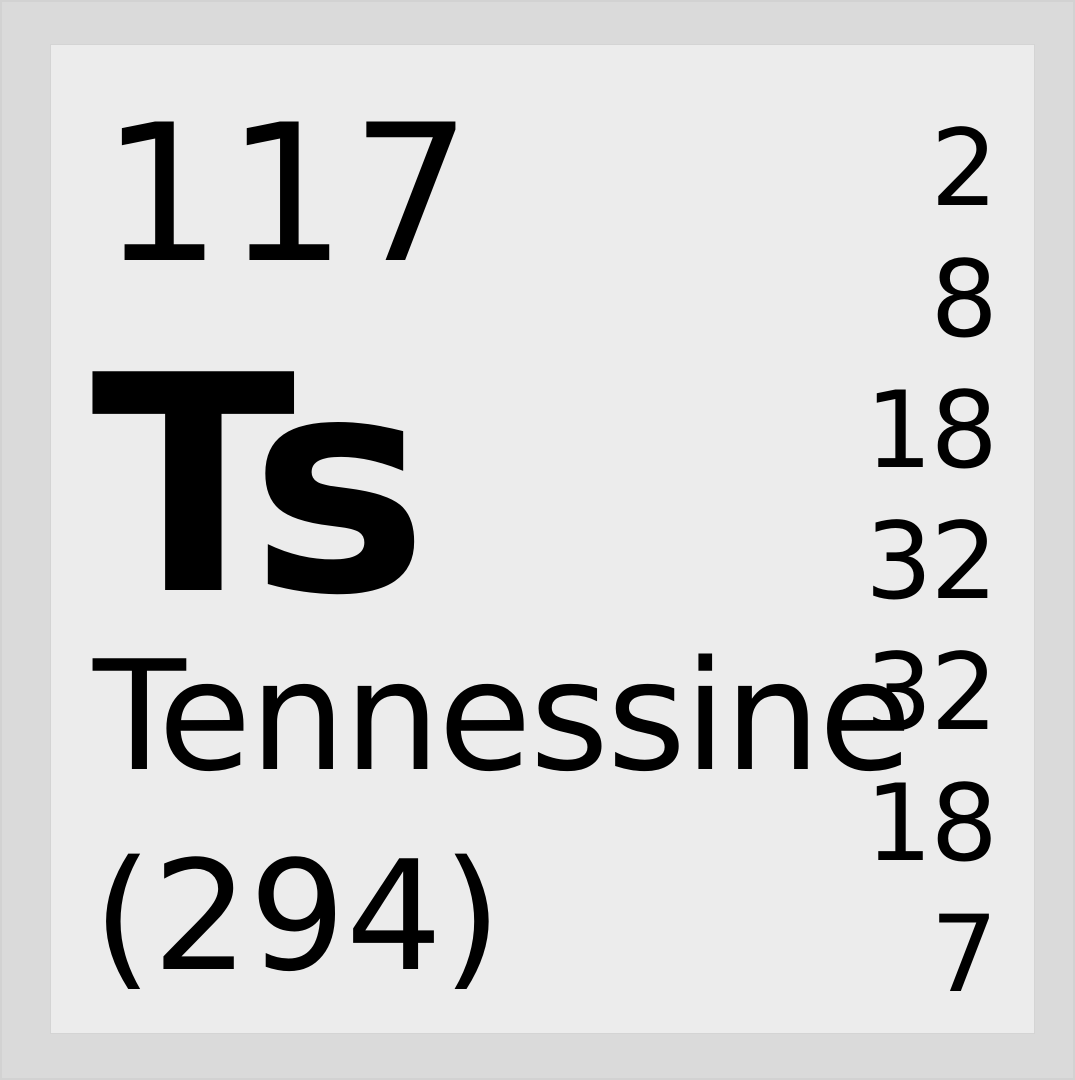 The image size is (1075, 1080). I want to click on electron-shell-2: 8, so click(964, 299).